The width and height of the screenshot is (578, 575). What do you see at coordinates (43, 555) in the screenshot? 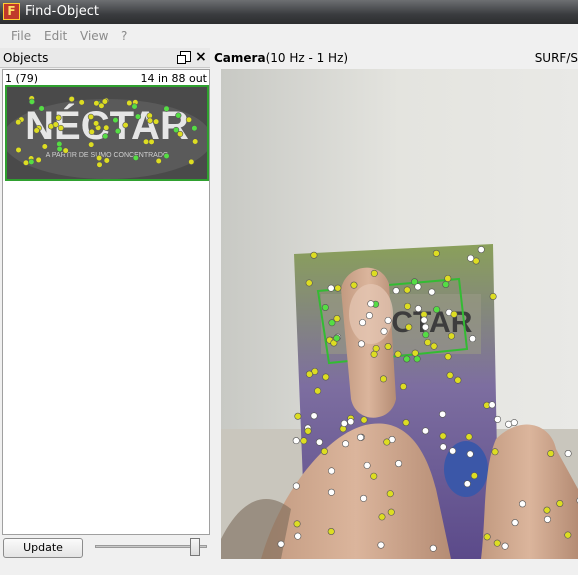
I see `update-objects-button: Update objects` at bounding box center [43, 555].